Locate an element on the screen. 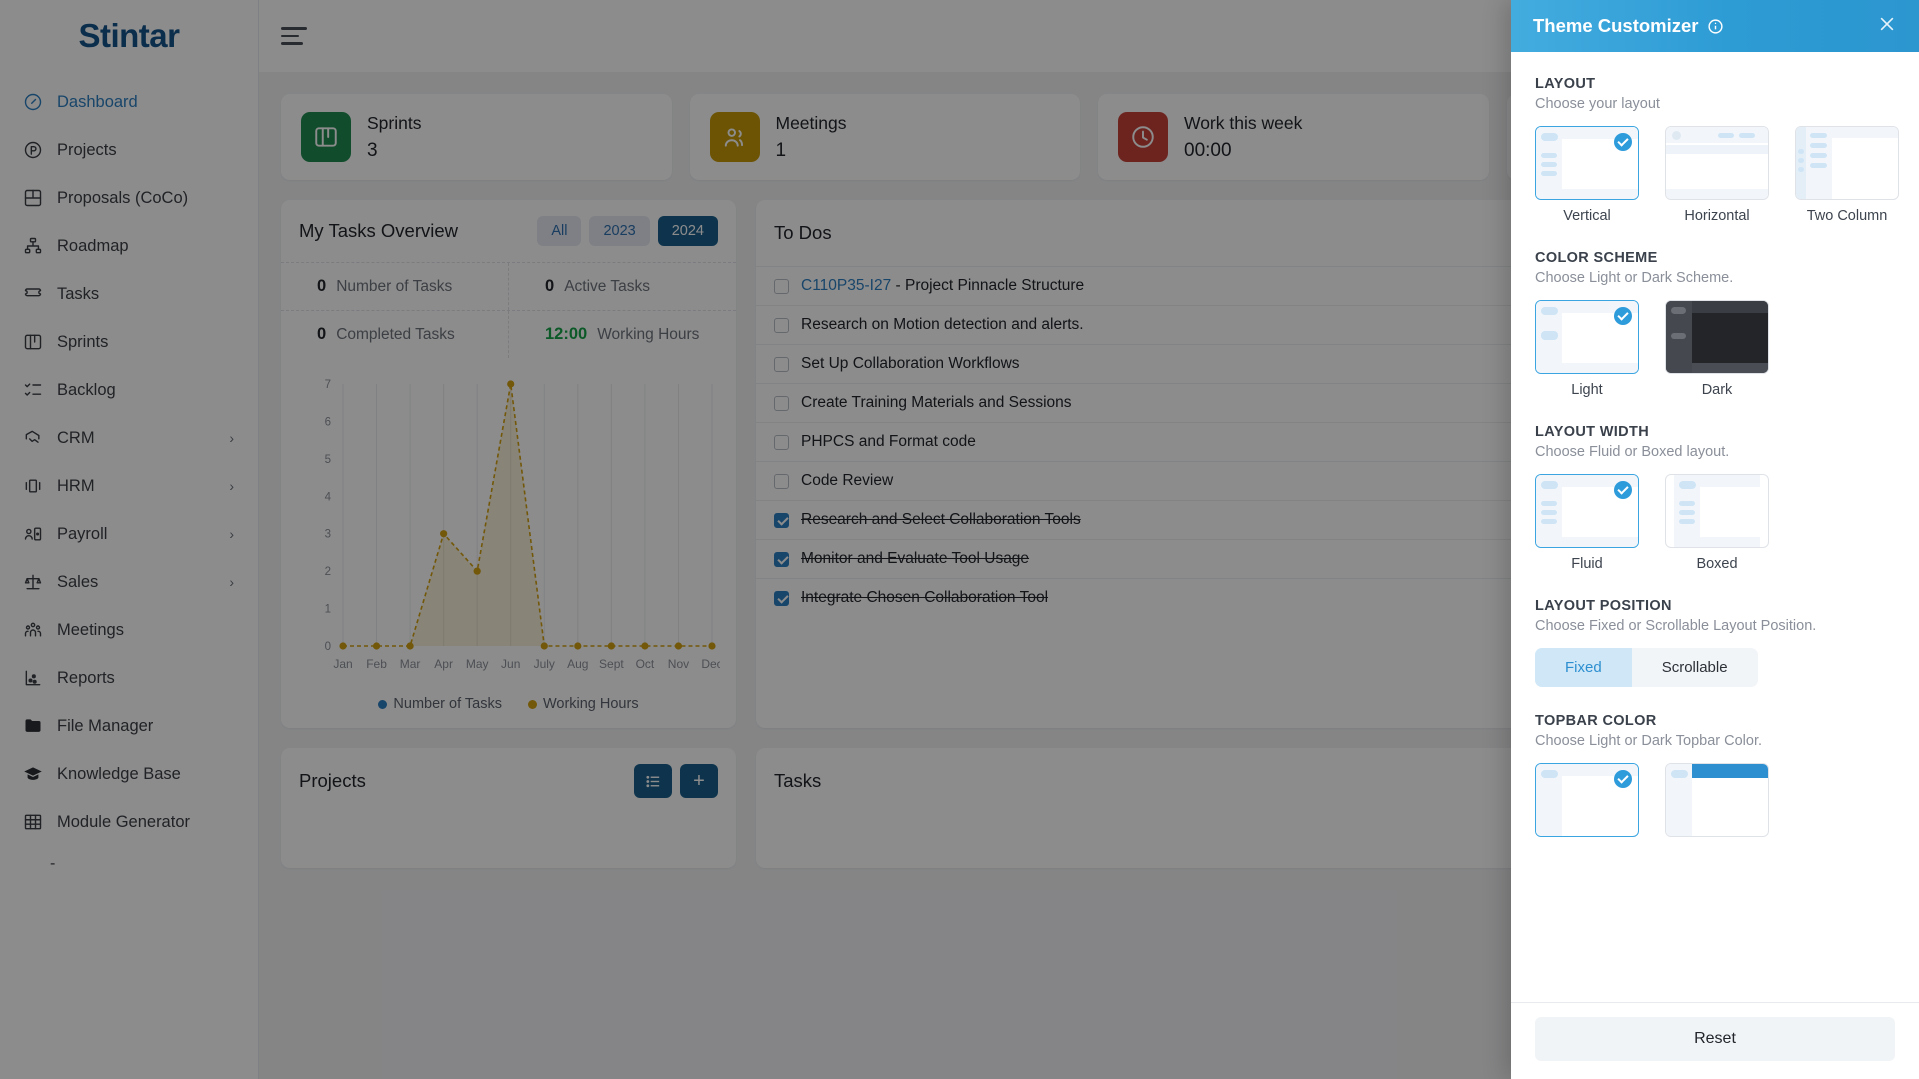 This screenshot has width=1919, height=1079. thumbnail-horizontal is located at coordinates (1717, 163).